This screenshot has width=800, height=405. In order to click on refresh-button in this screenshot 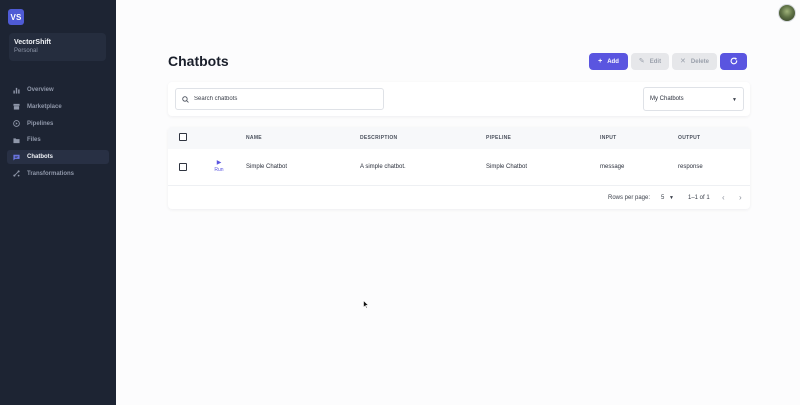, I will do `click(733, 61)`.